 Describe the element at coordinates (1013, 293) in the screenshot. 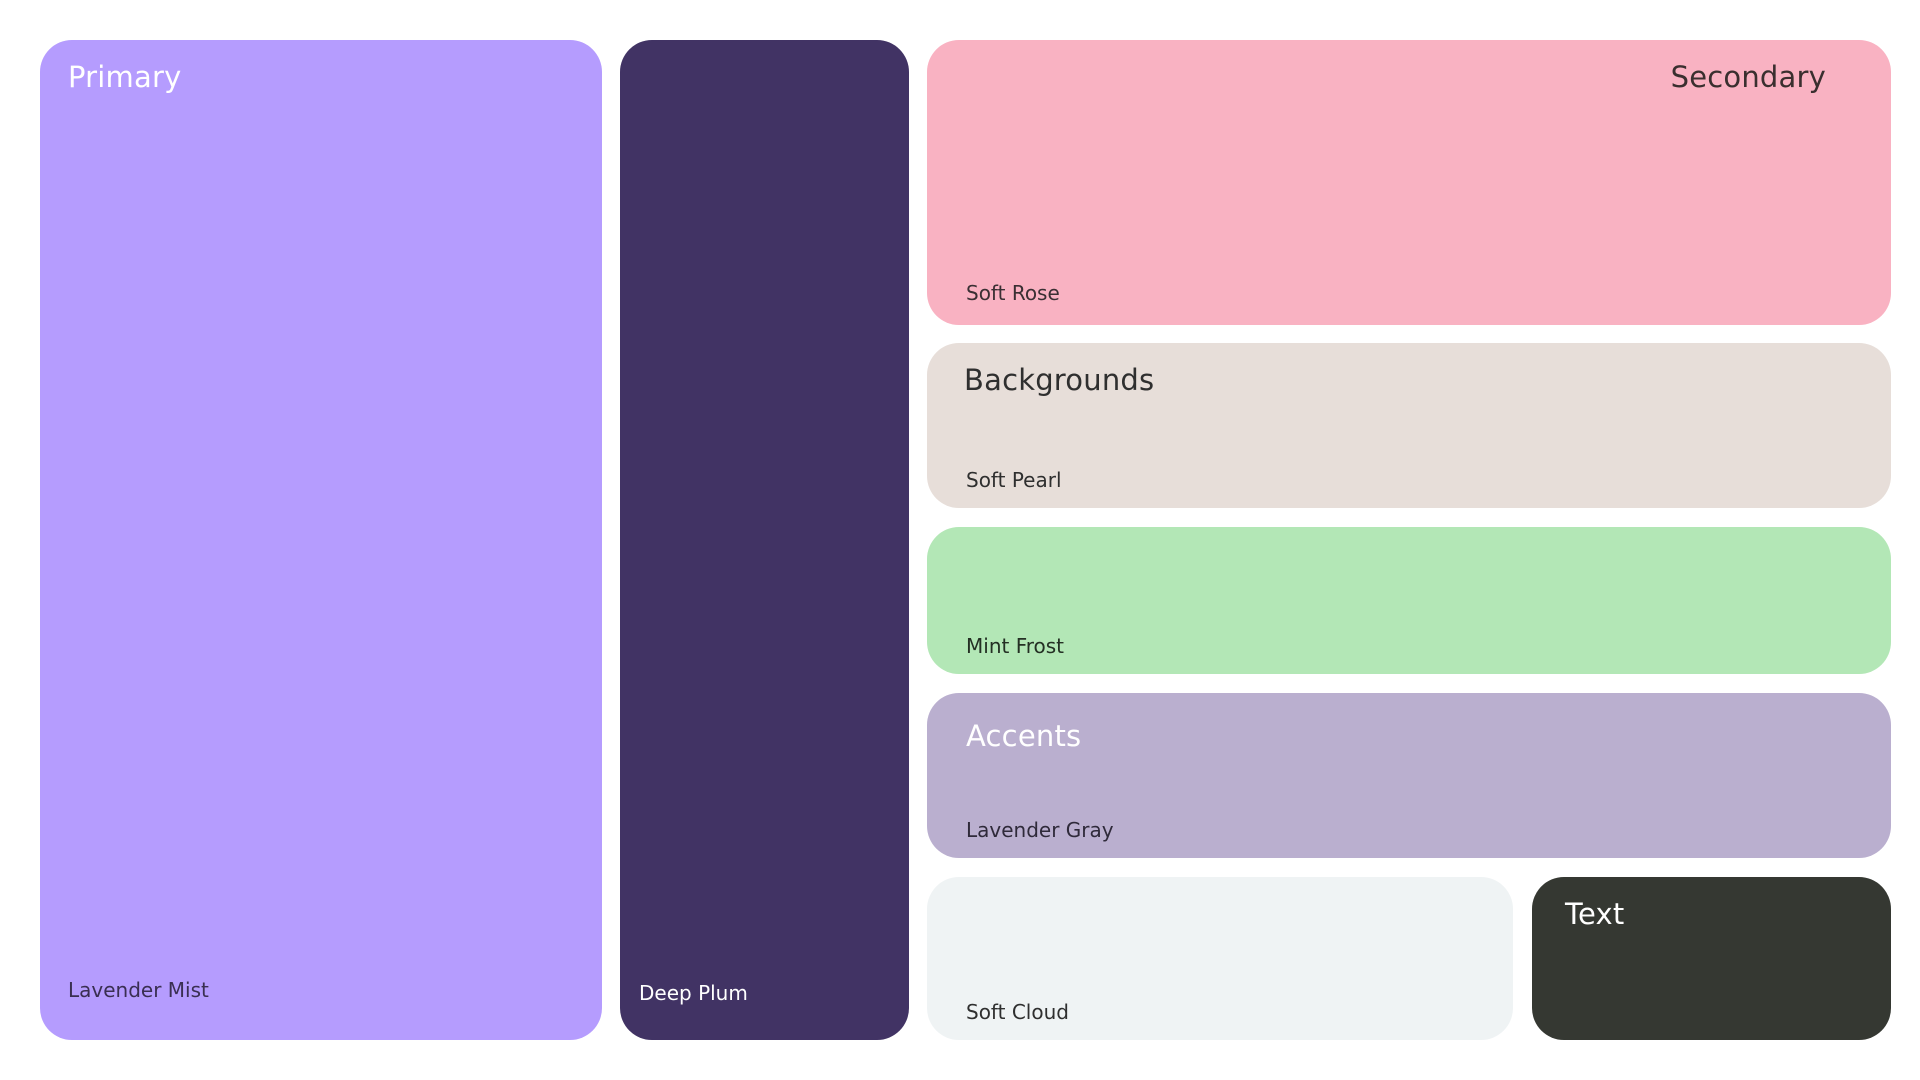

I see `color-name-soft-rose: Soft Rose` at that location.